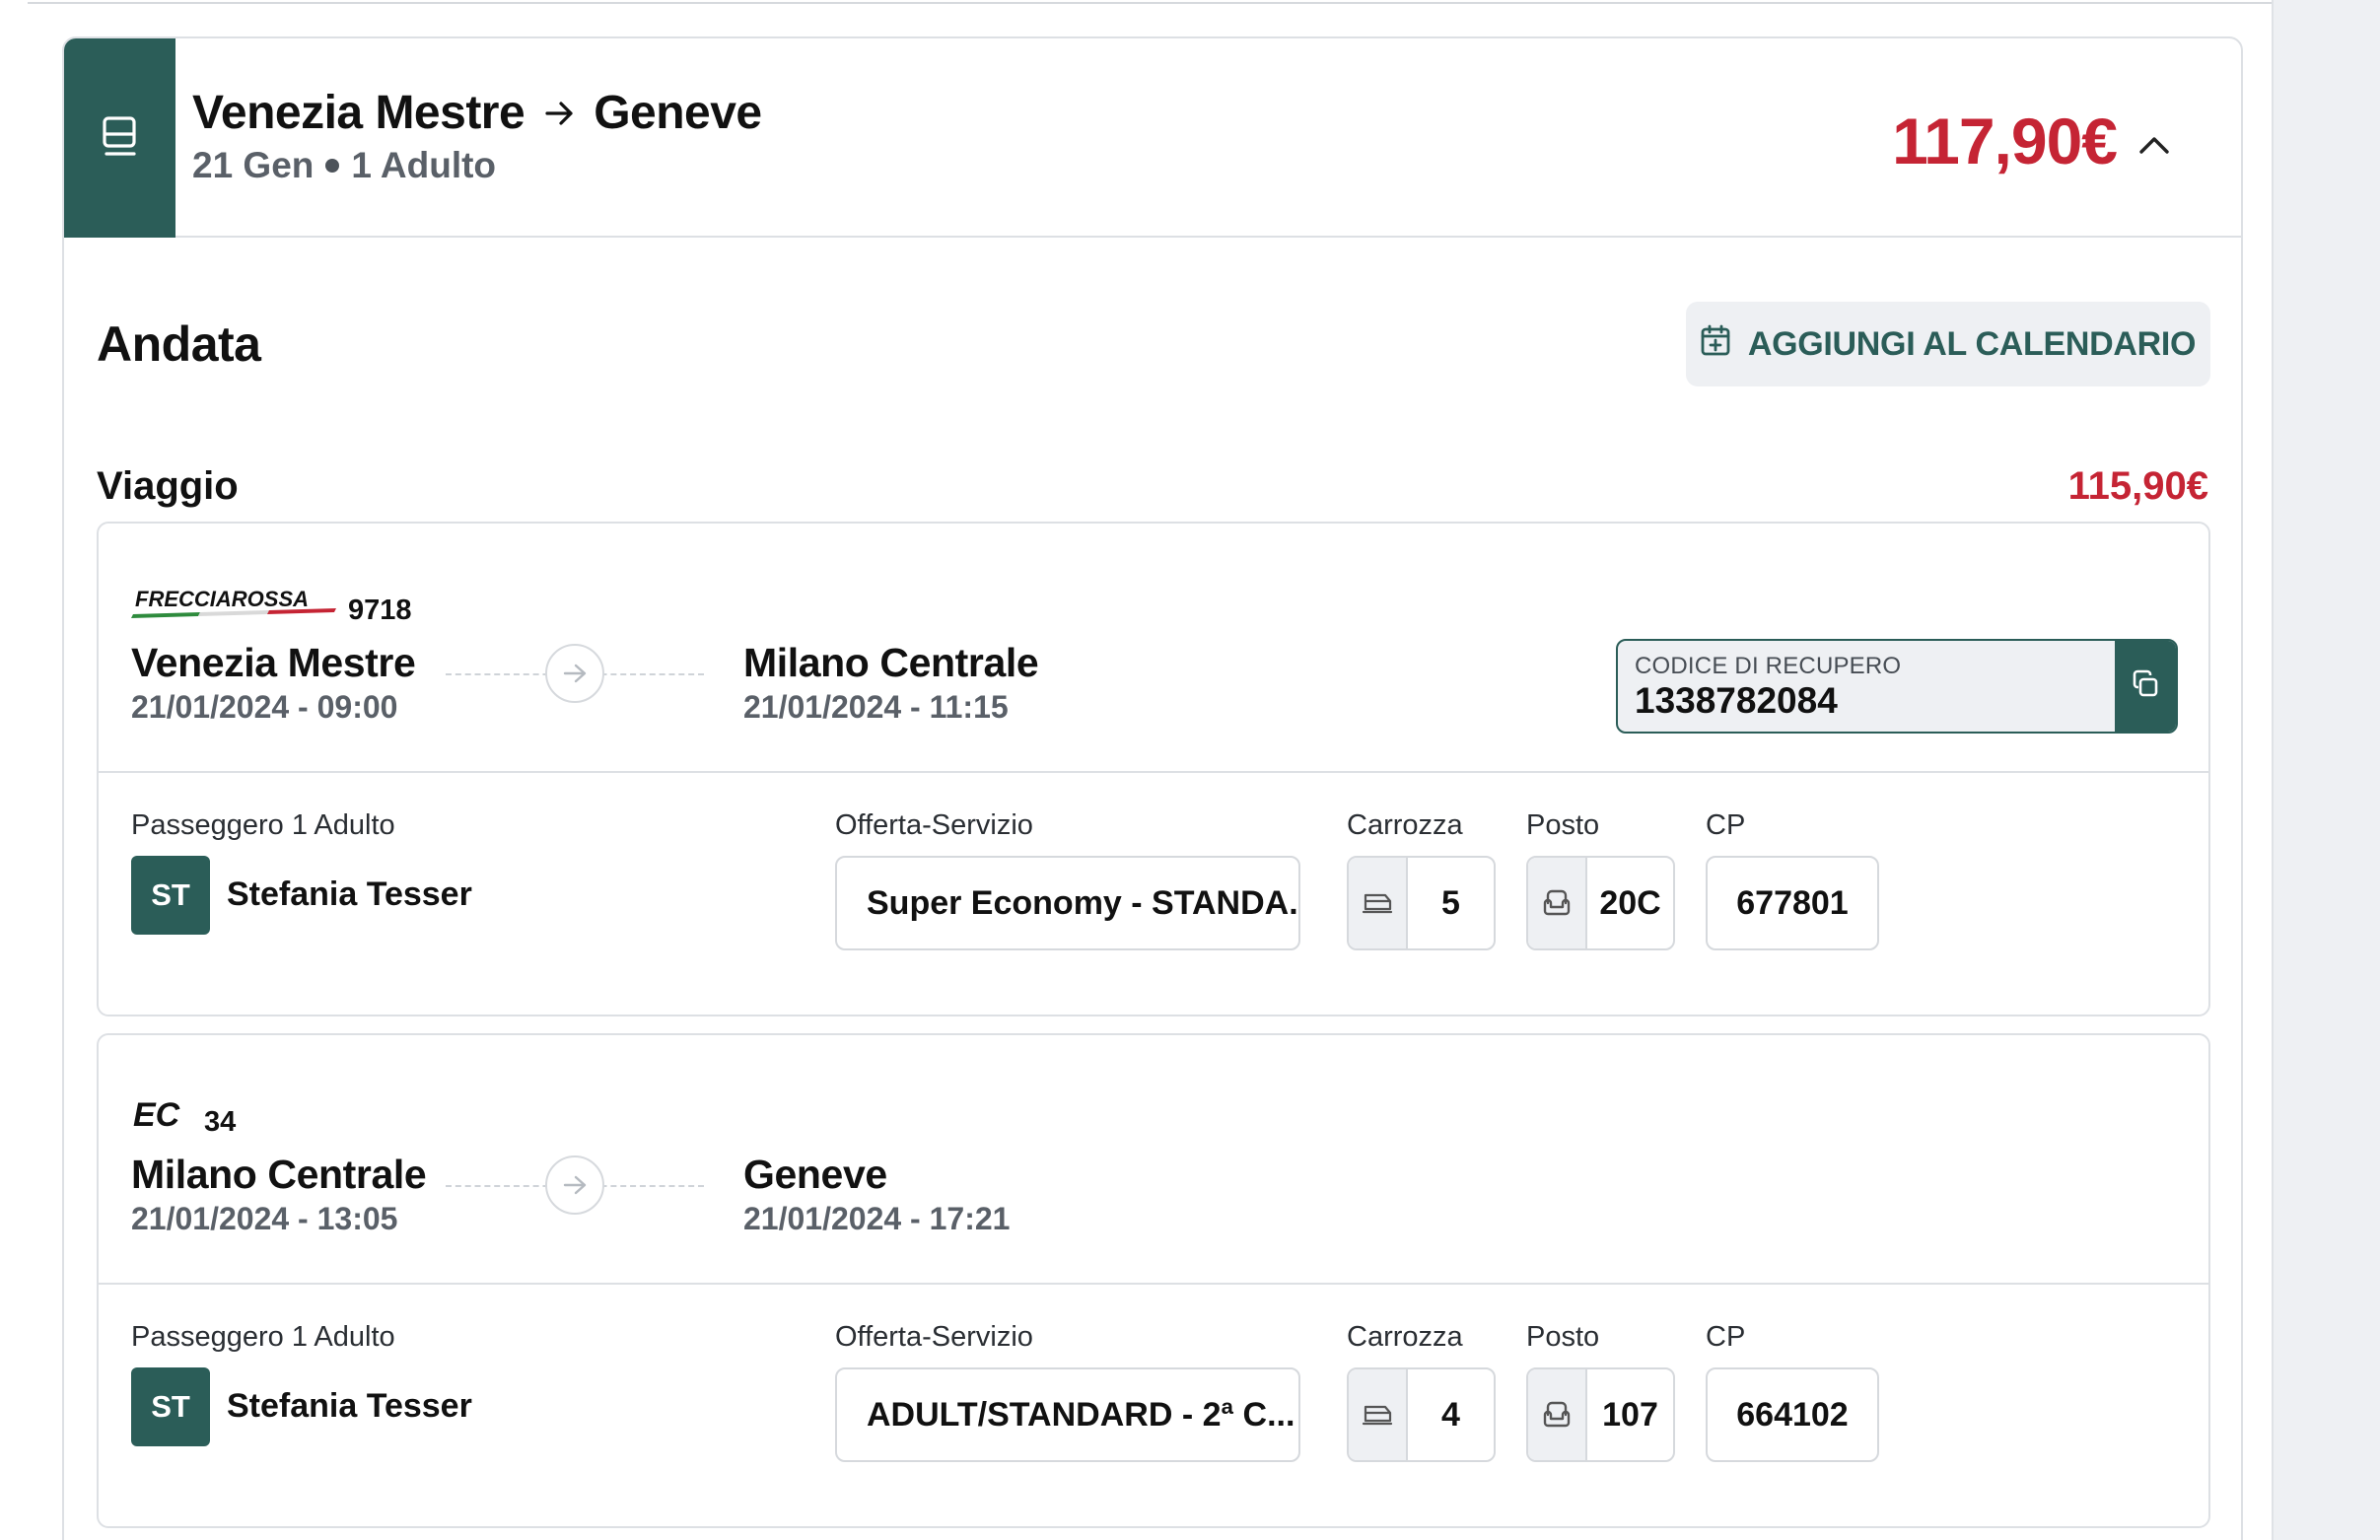  What do you see at coordinates (1421, 903) in the screenshot?
I see `coach-field: 5` at bounding box center [1421, 903].